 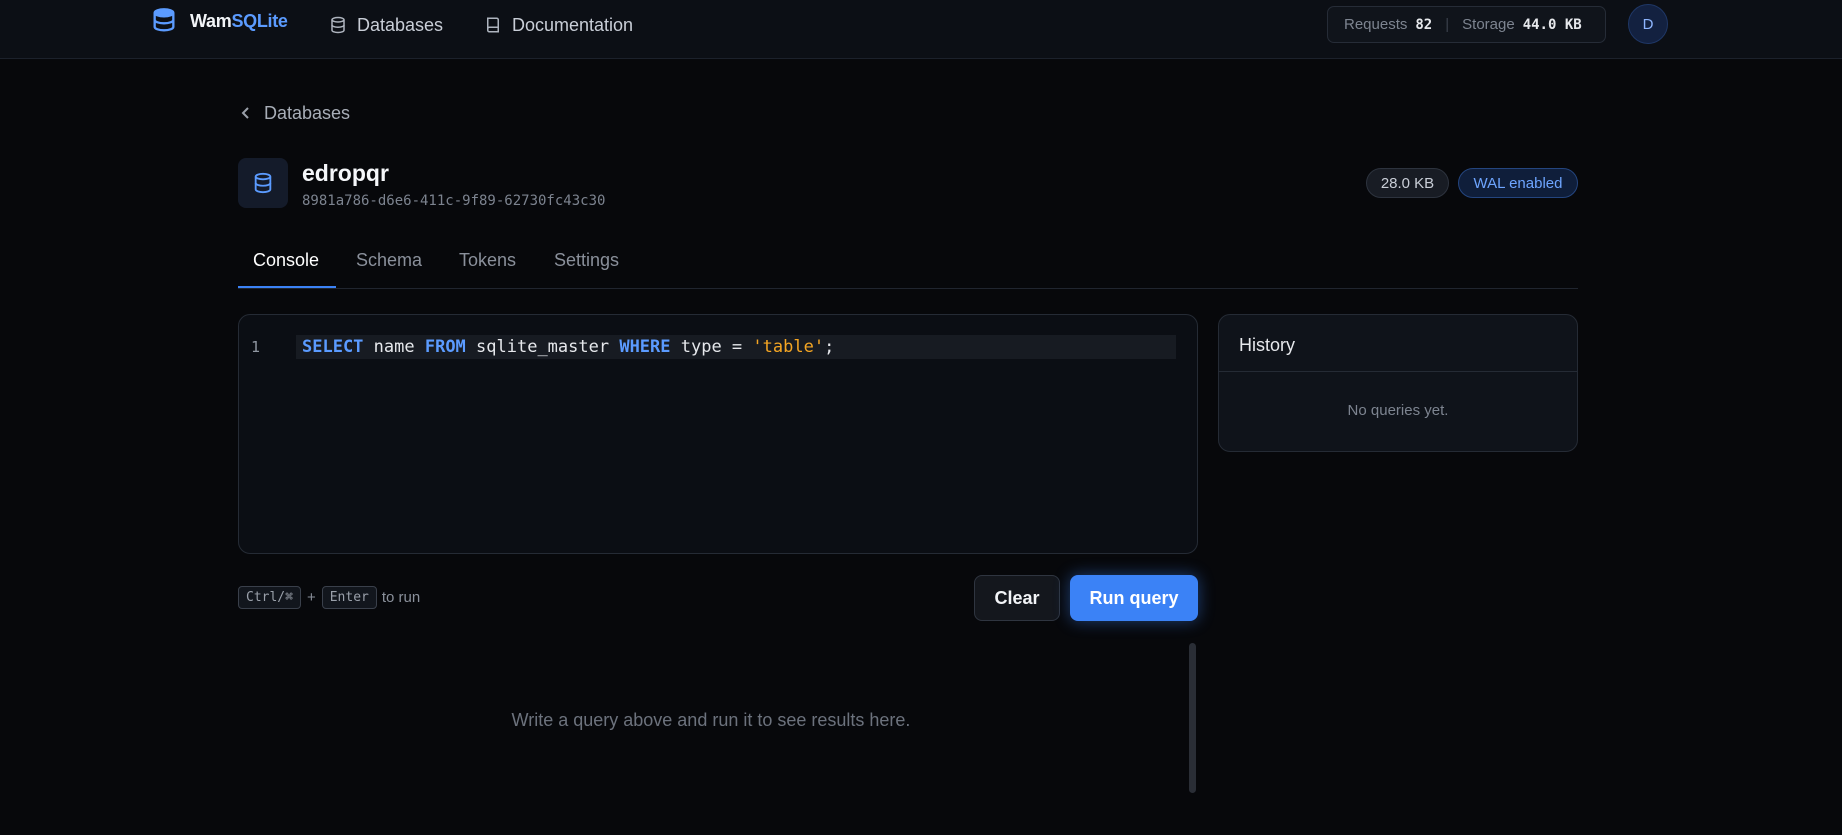 I want to click on database-icon-box, so click(x=263, y=183).